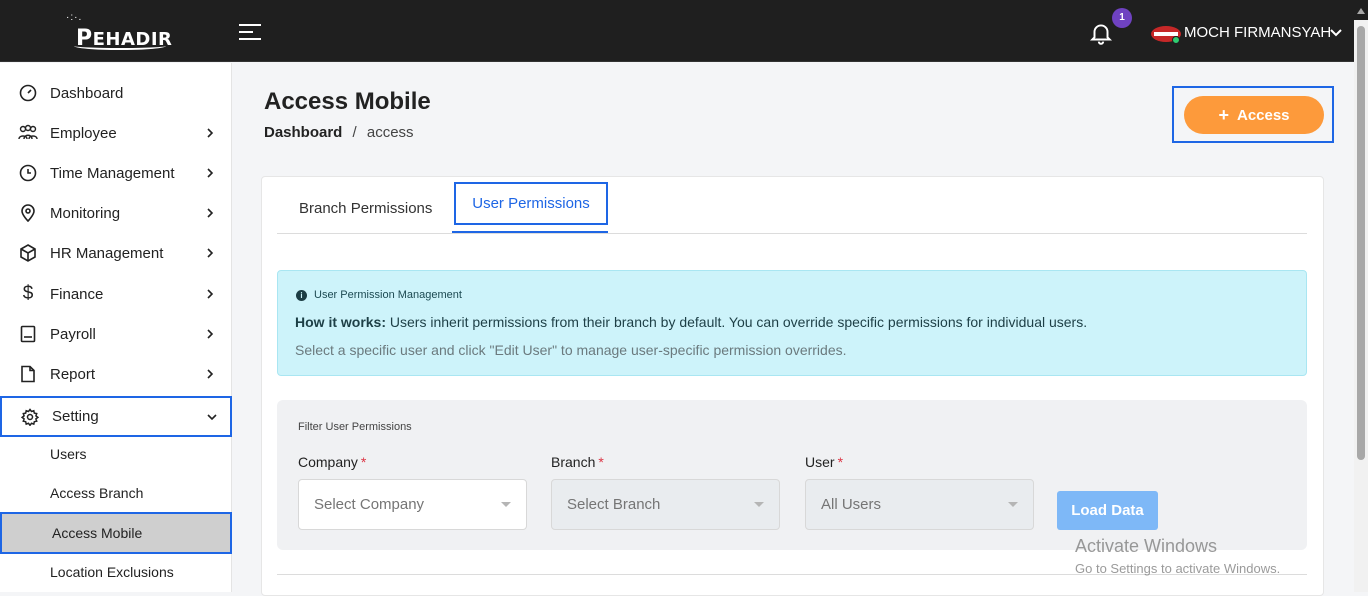  I want to click on sidebar-subitem-location-exclusions: Location Exclusions, so click(116, 572).